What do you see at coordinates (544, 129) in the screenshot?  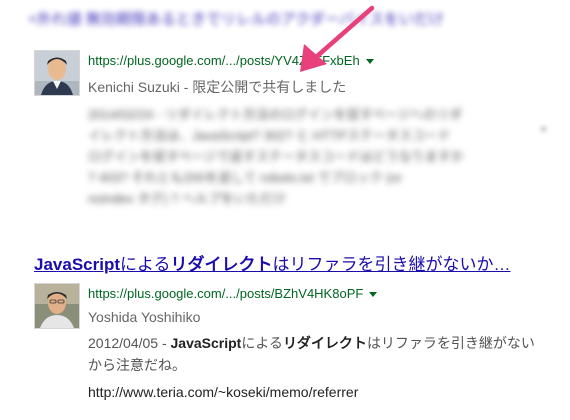 I see `more-icon: ×` at bounding box center [544, 129].